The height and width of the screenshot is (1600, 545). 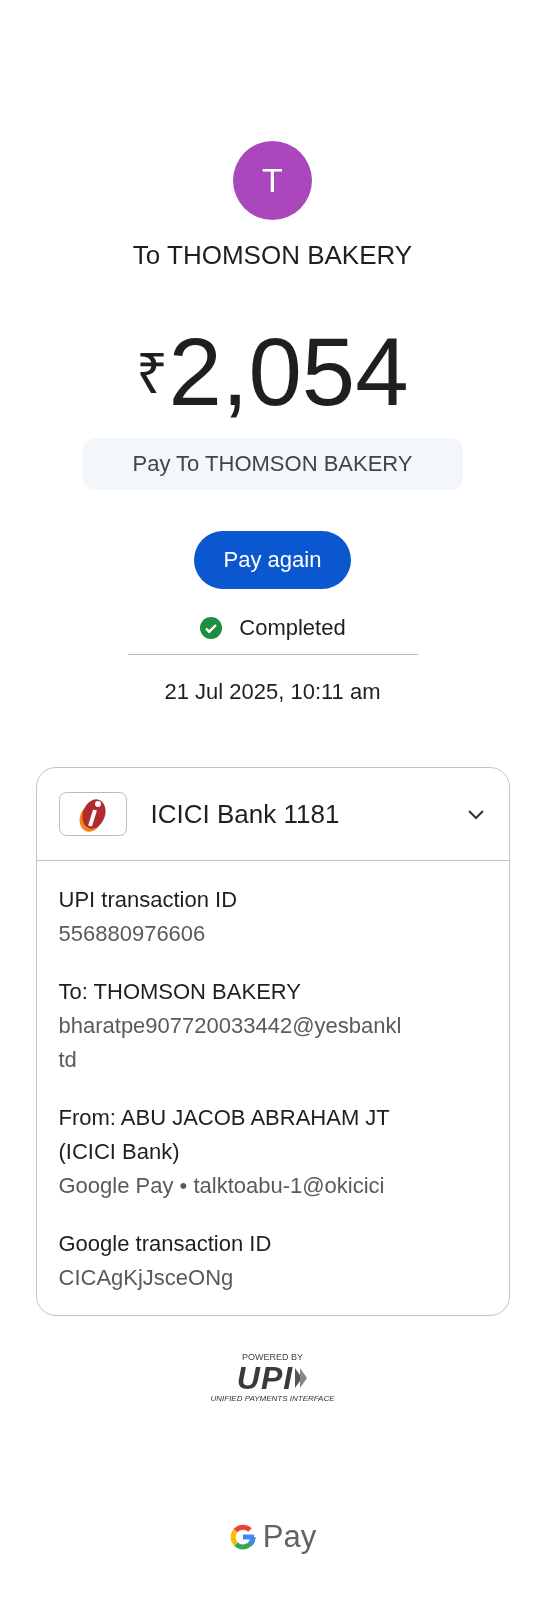 I want to click on avatar: T, so click(x=272, y=180).